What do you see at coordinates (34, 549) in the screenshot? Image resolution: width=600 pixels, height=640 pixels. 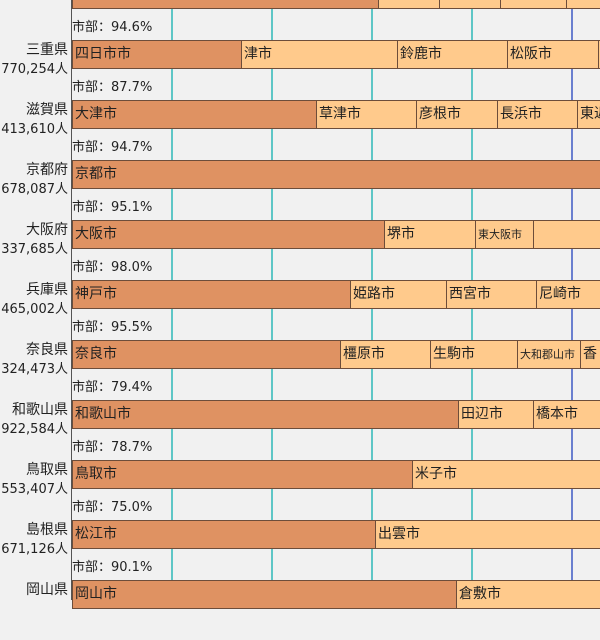 I see `population-label: 671,126人` at bounding box center [34, 549].